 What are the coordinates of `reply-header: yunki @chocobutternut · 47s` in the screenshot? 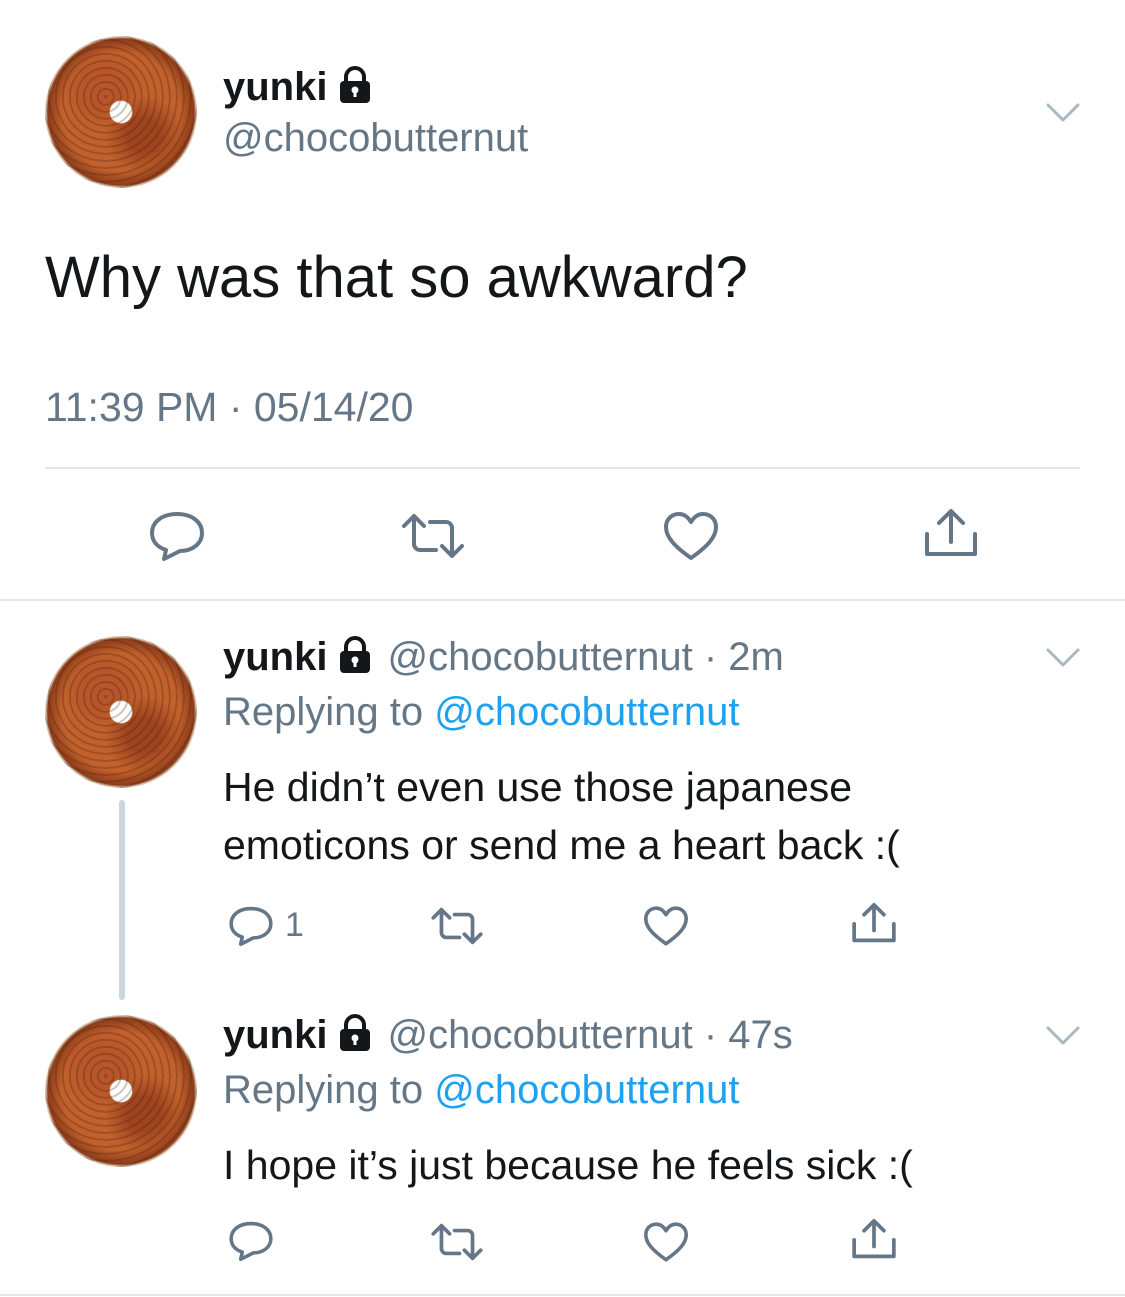 It's located at (508, 1035).